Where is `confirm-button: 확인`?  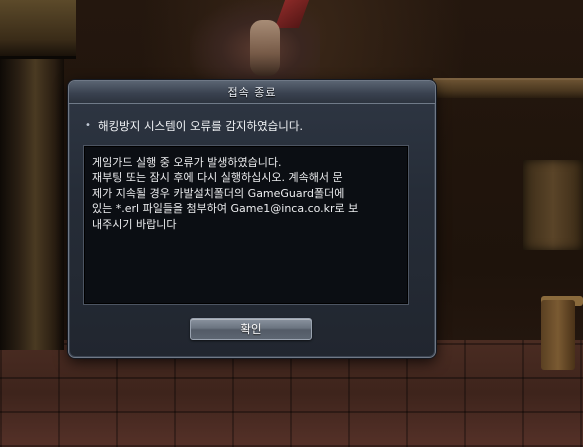
confirm-button: 확인 is located at coordinates (251, 329).